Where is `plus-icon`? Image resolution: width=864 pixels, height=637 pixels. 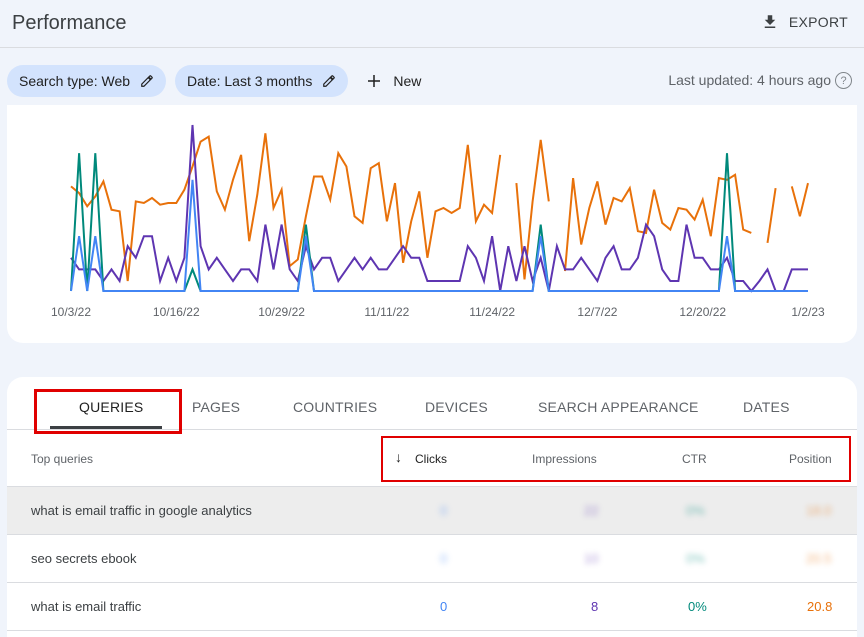 plus-icon is located at coordinates (374, 81).